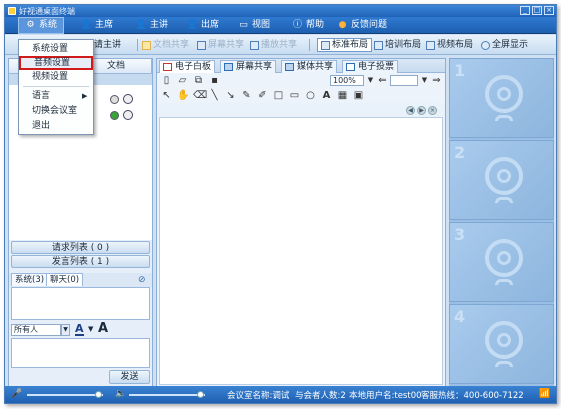  I want to click on participant-count: 与会者人数:2, so click(320, 396).